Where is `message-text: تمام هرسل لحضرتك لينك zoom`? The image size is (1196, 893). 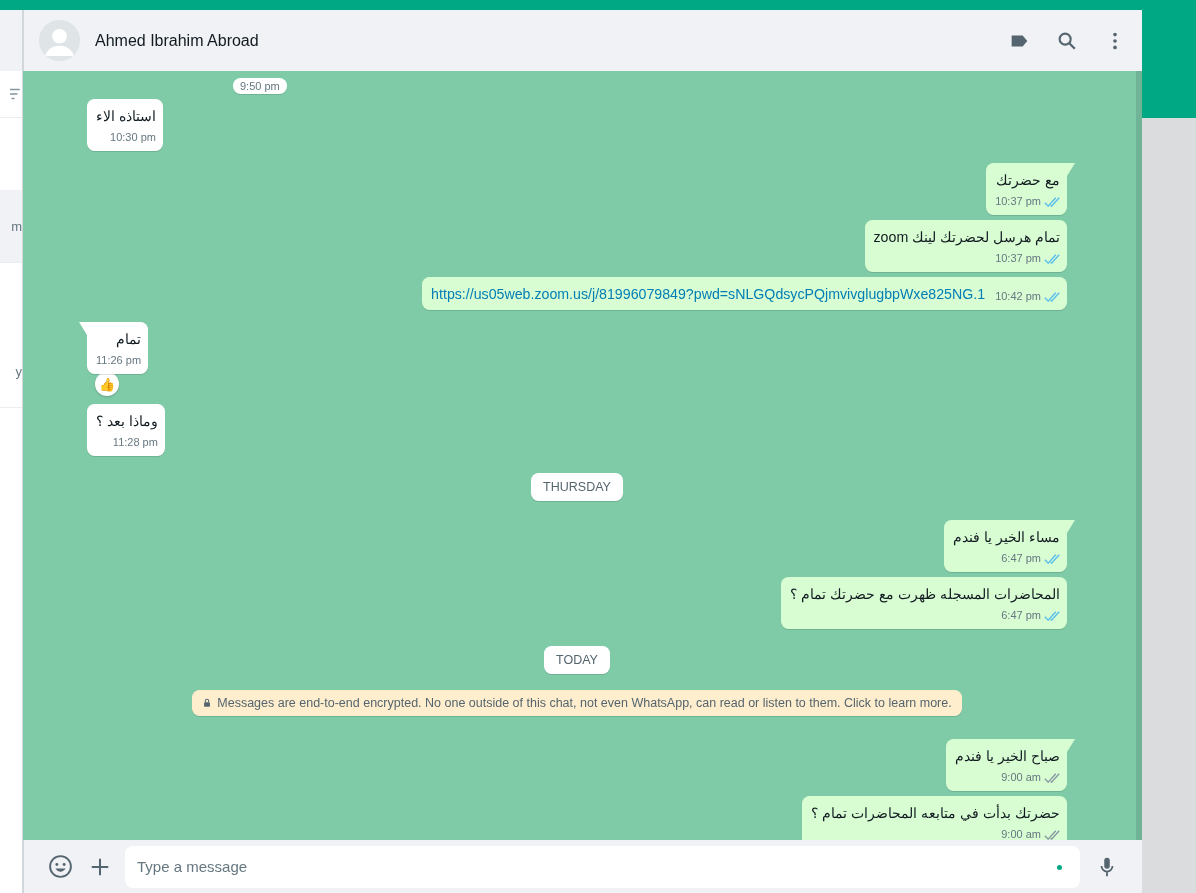
message-text: تمام هرسل لحضرتك لينك zoom is located at coordinates (966, 237).